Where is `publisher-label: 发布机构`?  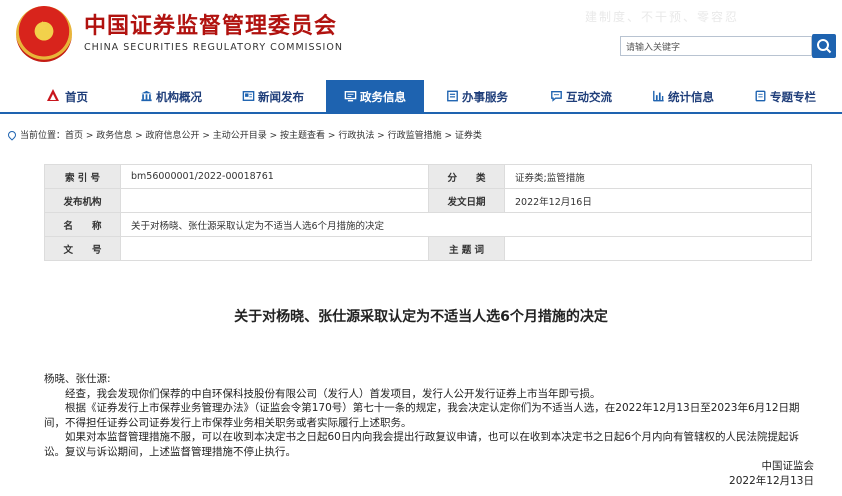
publisher-label: 发布机构 is located at coordinates (82, 200).